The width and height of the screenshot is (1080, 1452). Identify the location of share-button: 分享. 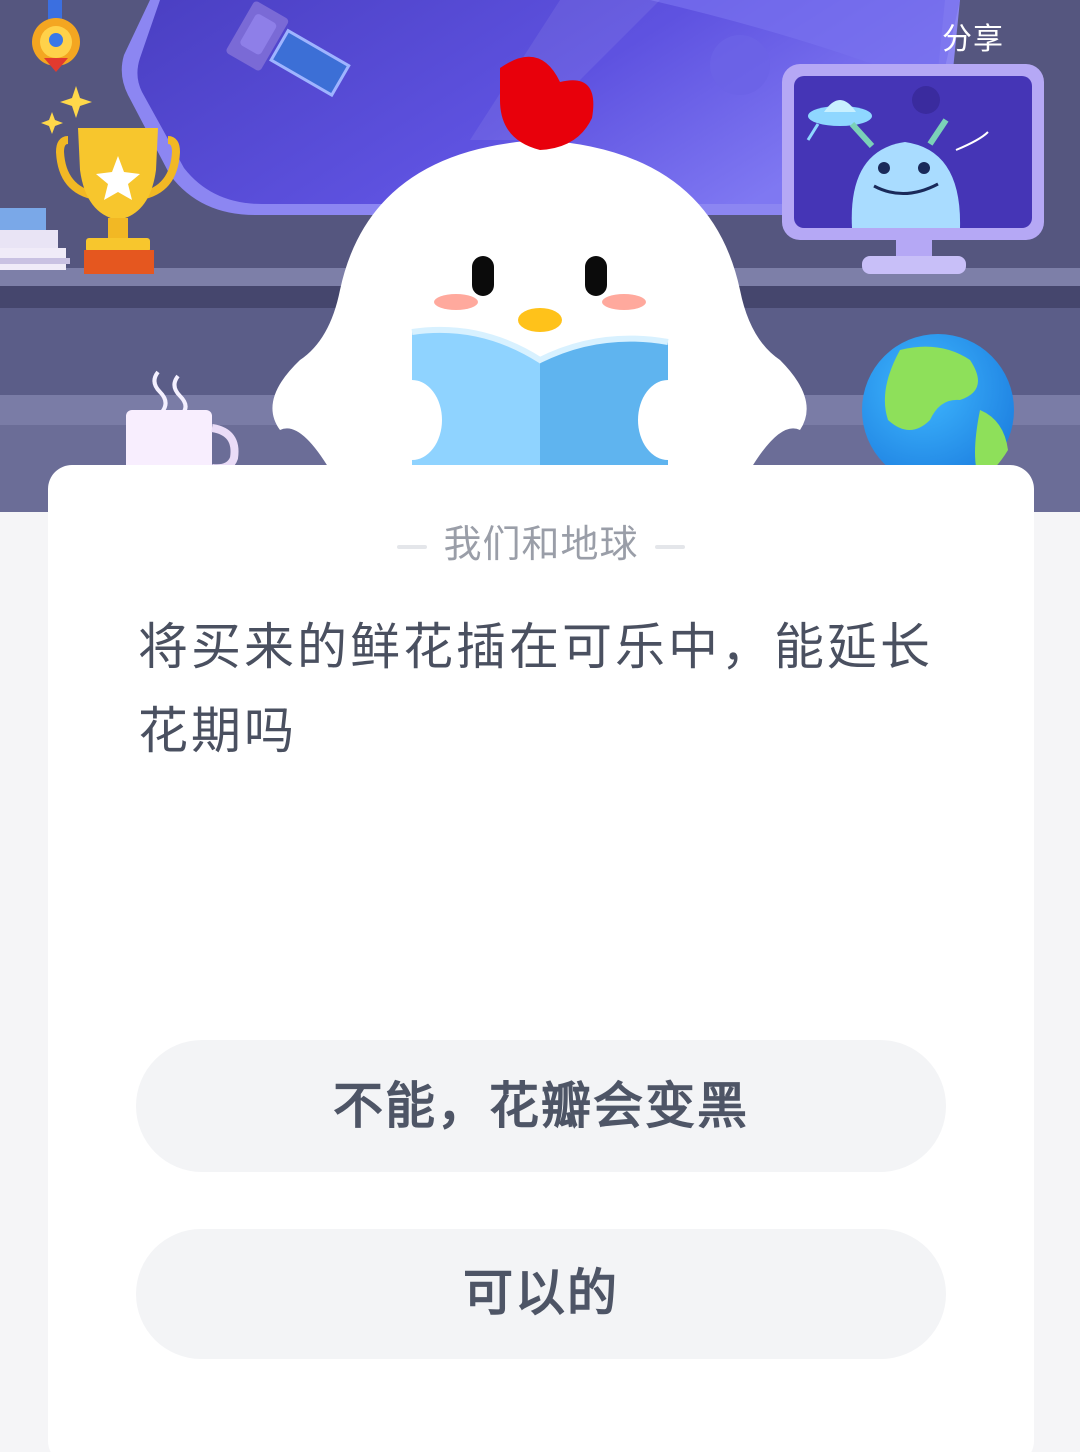
(973, 36).